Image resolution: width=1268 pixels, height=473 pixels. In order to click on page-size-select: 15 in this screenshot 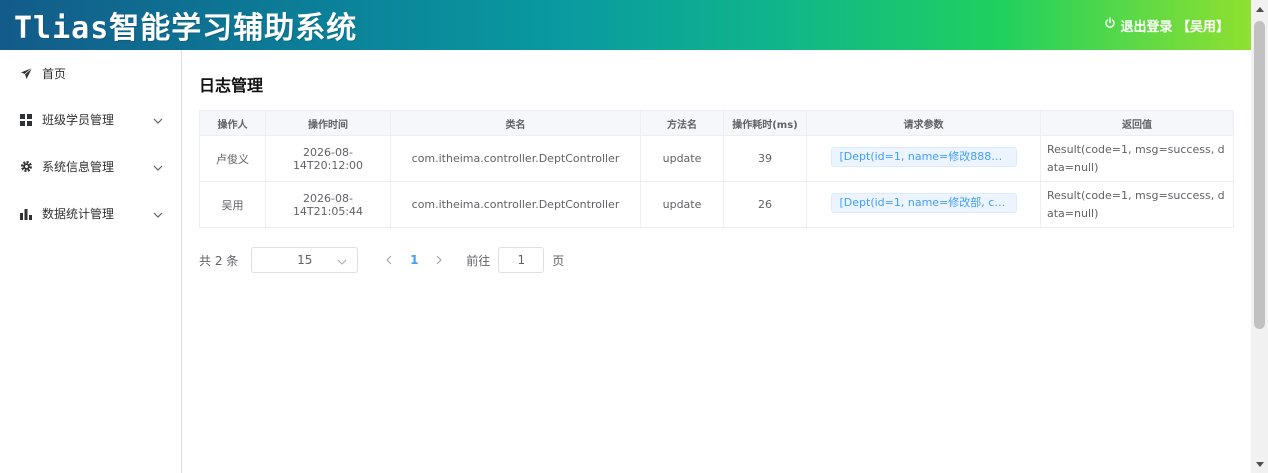, I will do `click(305, 260)`.